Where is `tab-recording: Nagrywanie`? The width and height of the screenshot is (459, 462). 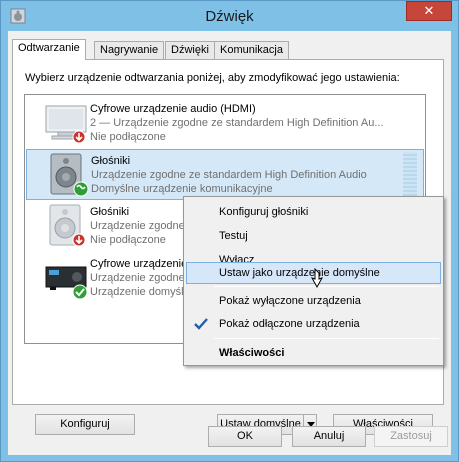
tab-recording: Nagrywanie is located at coordinates (129, 50).